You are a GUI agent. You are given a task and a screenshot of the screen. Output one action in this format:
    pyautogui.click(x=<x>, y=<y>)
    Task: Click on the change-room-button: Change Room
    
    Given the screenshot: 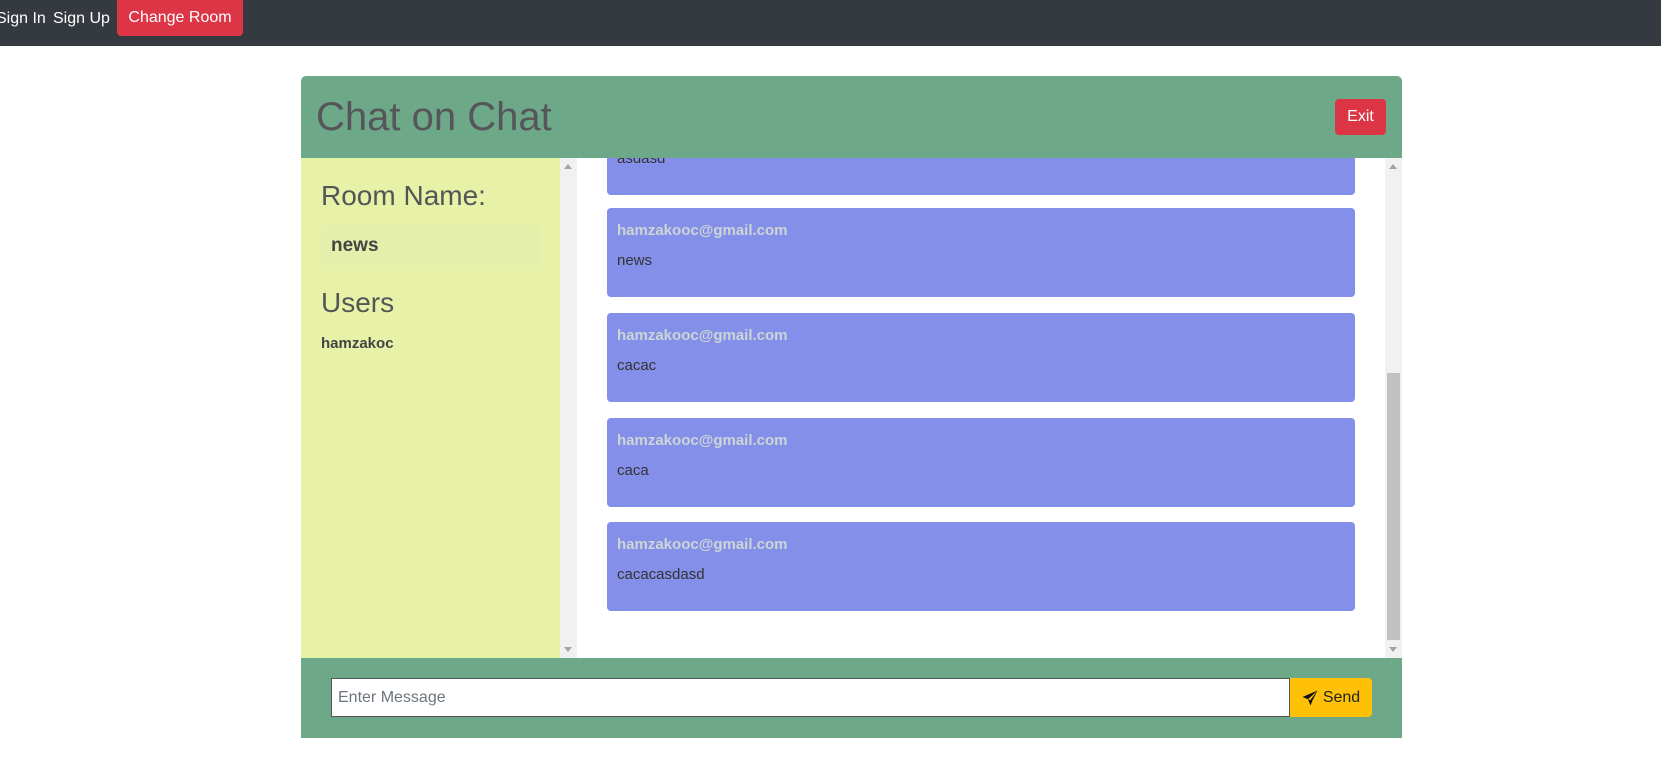 What is the action you would take?
    pyautogui.click(x=180, y=18)
    